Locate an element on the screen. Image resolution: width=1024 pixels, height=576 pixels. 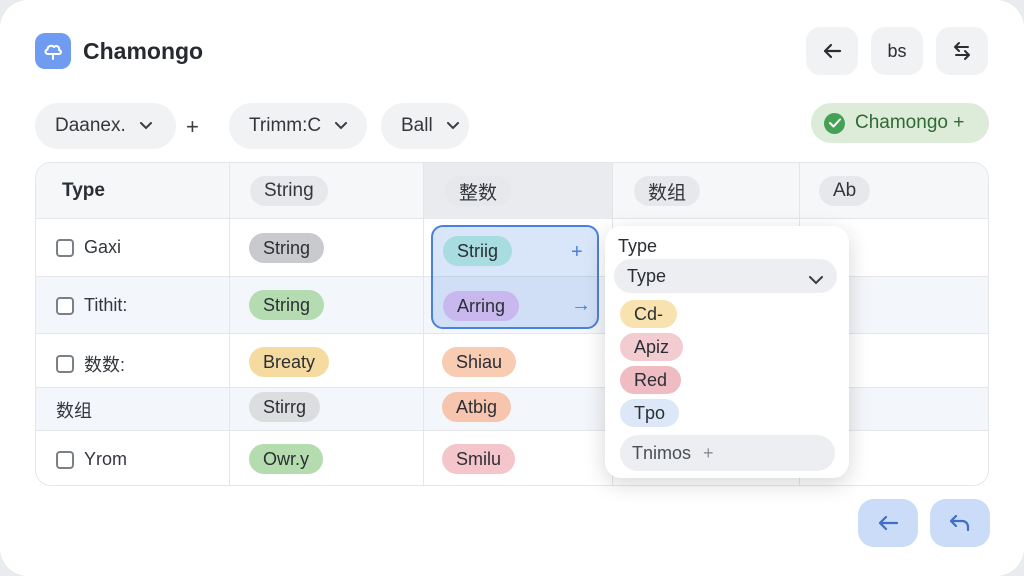
row-label: Gaxi is located at coordinates (103, 247).